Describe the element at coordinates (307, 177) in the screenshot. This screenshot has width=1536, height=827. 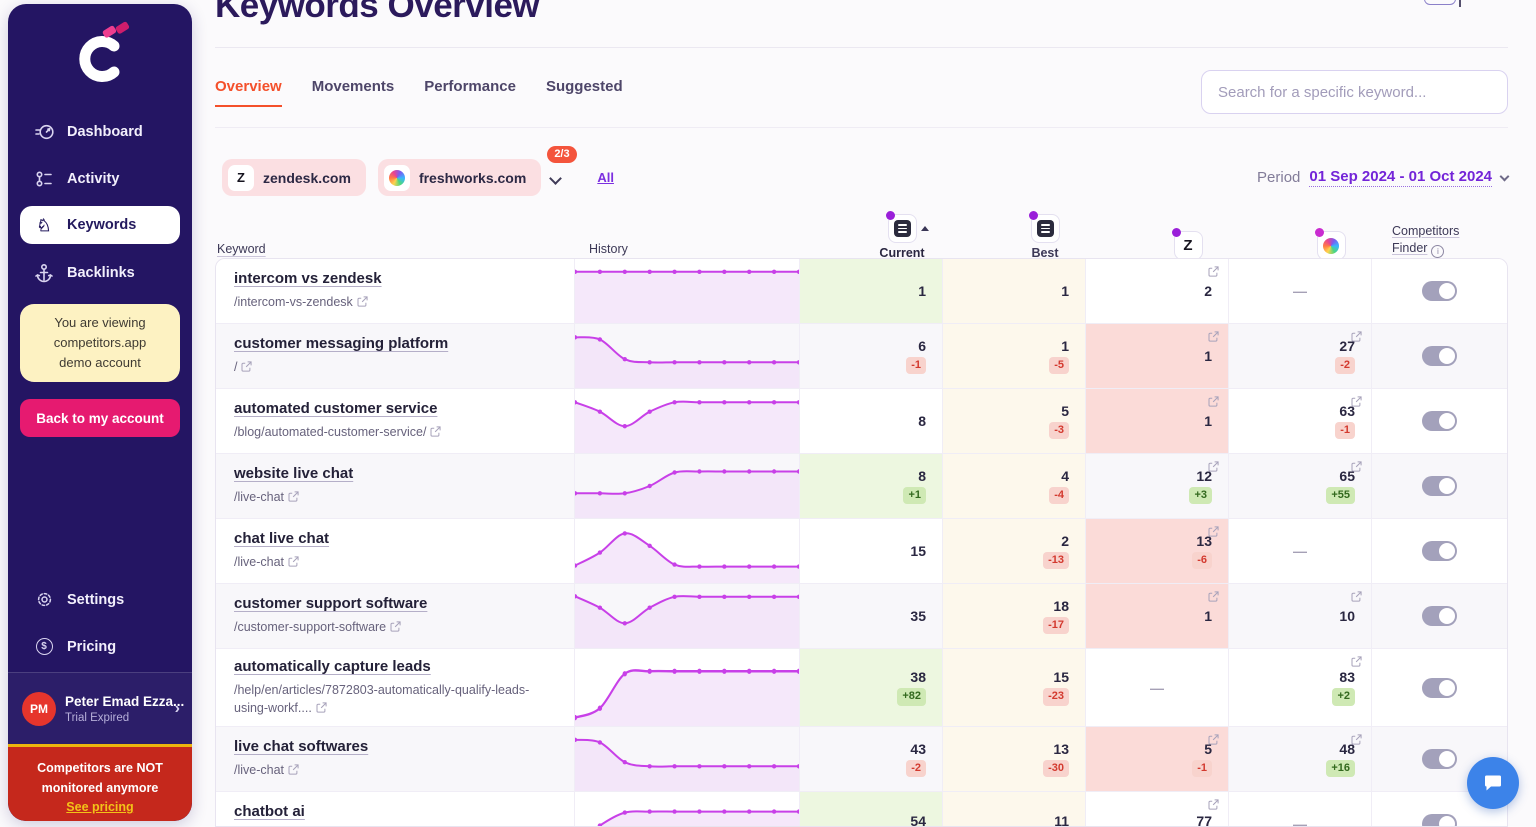
I see `competitor-chip-label: zendesk.com` at that location.